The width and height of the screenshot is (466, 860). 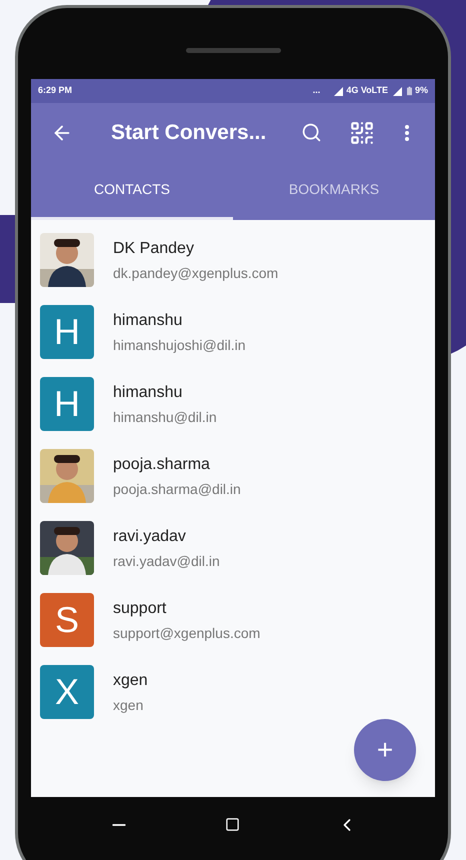 What do you see at coordinates (140, 608) in the screenshot?
I see `contact-name: support` at bounding box center [140, 608].